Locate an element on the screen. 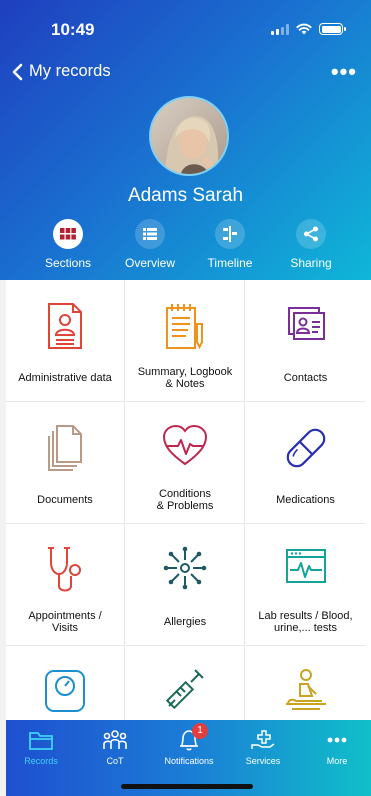 Image resolution: width=371 pixels, height=796 pixels. syringe-icon is located at coordinates (184, 689).